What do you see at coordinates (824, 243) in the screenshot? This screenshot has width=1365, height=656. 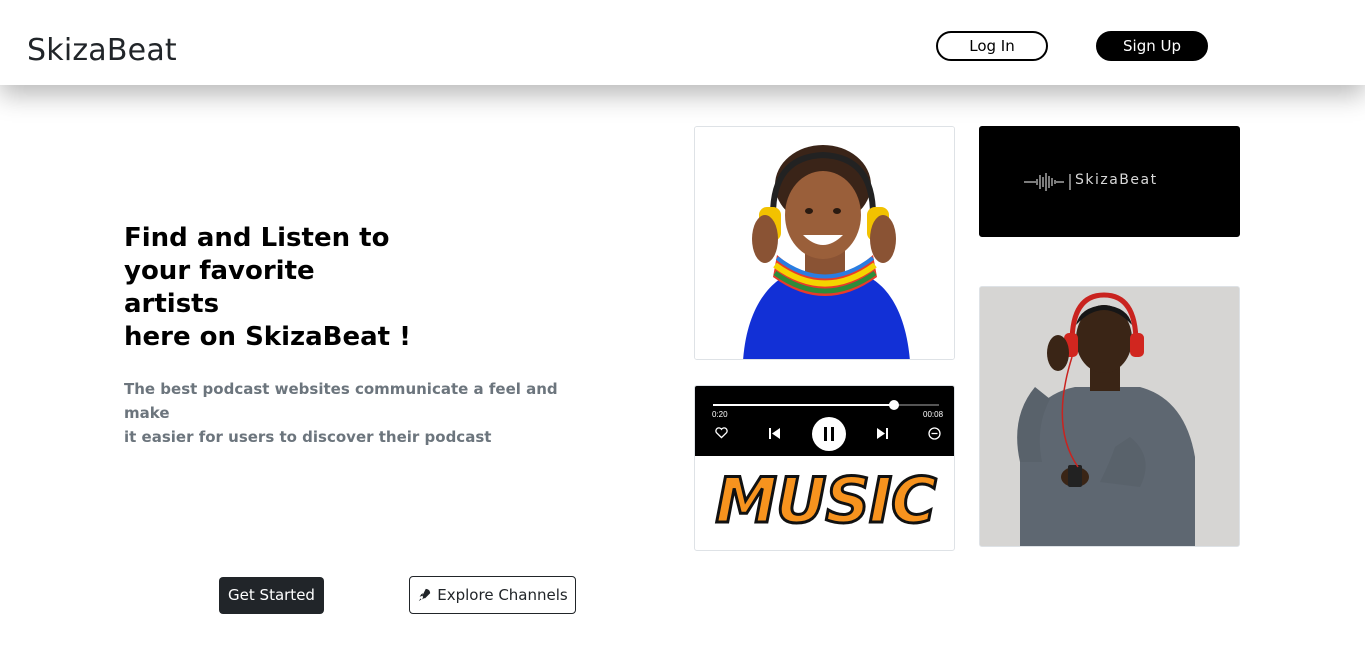 I see `girl-headphones-image` at bounding box center [824, 243].